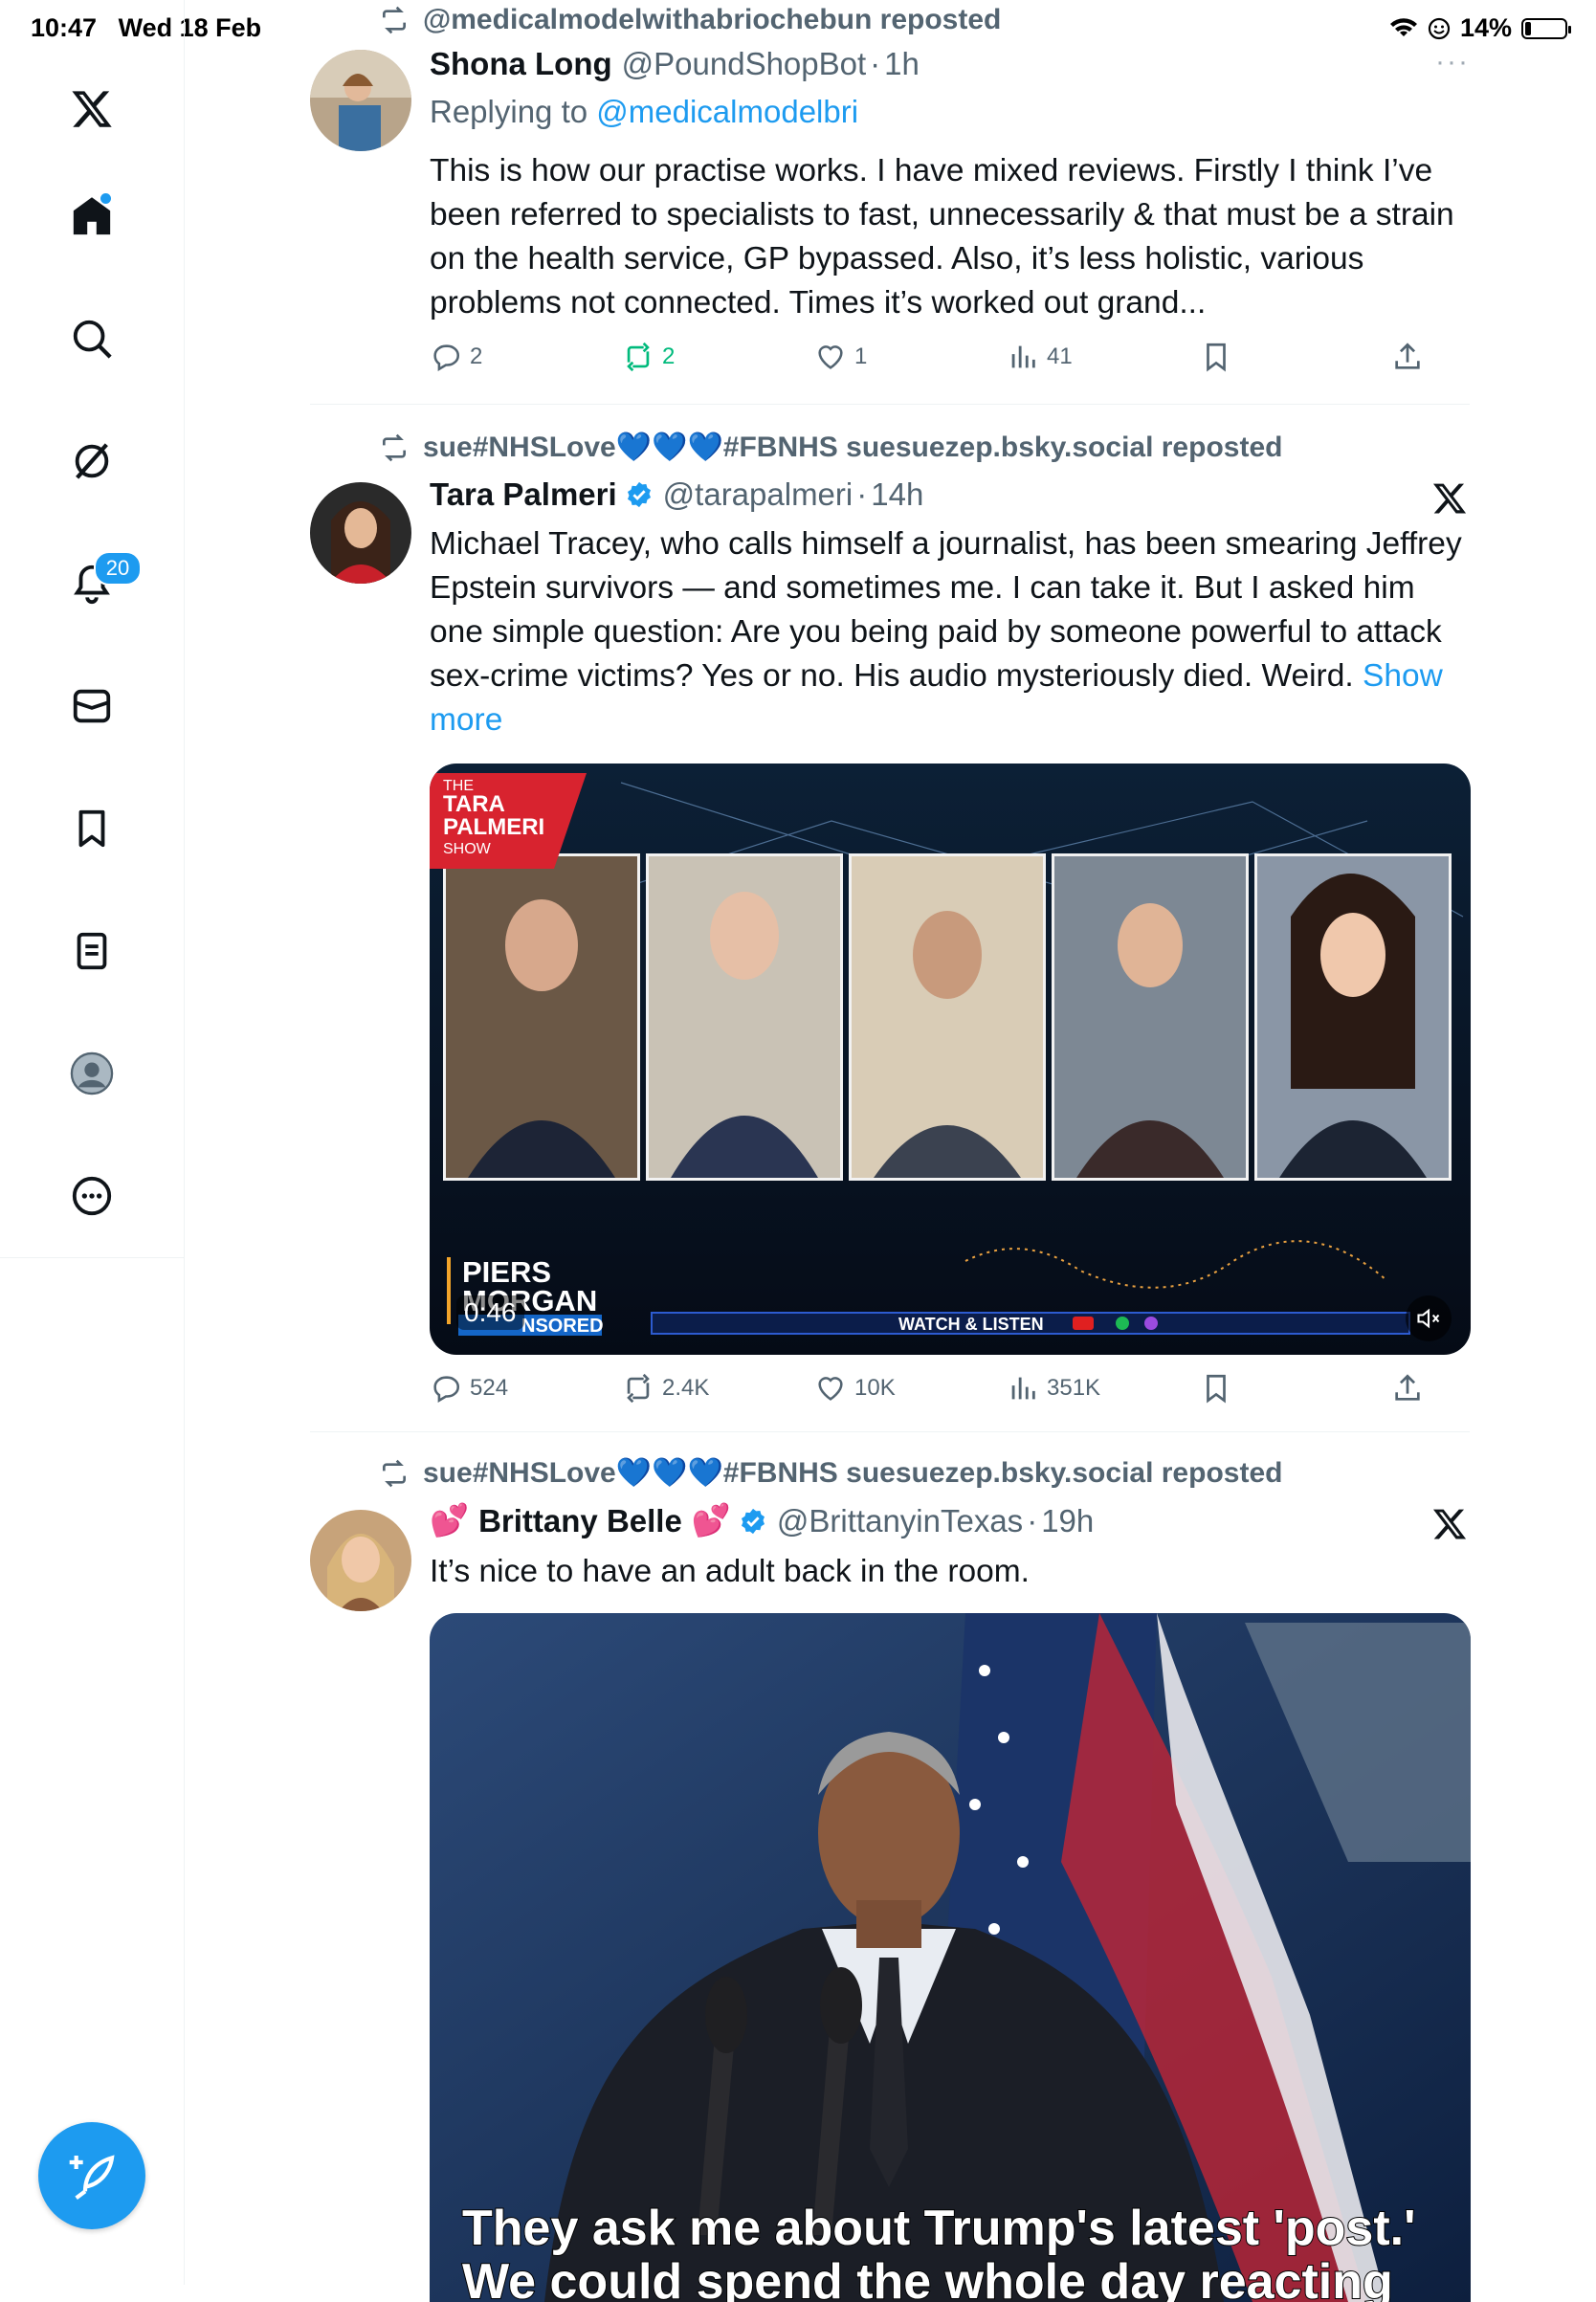 The width and height of the screenshot is (1596, 2302). I want to click on messages-envelope-icon, so click(92, 706).